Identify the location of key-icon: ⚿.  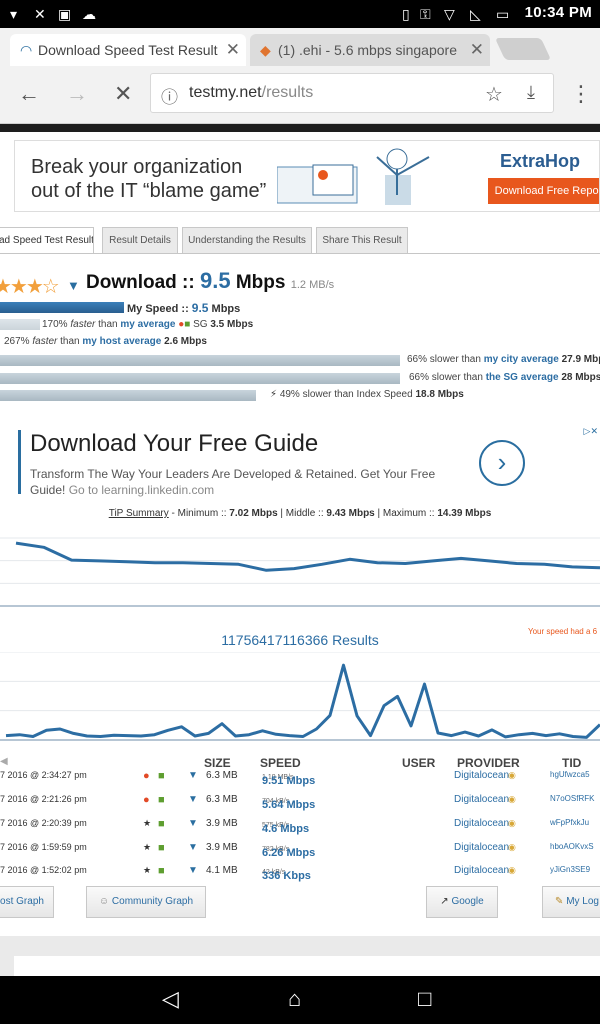
(425, 14).